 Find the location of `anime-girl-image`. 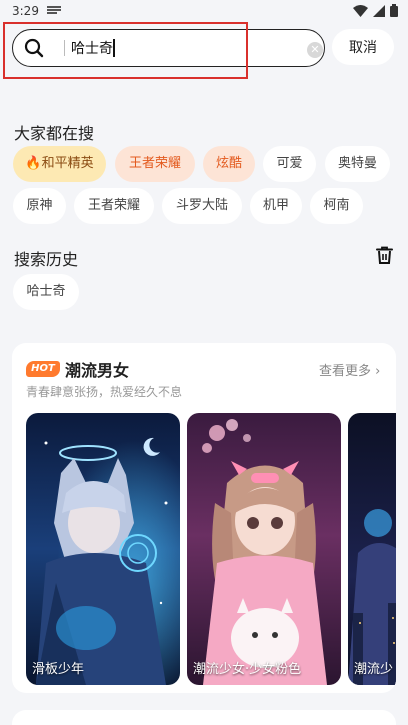

anime-girl-image is located at coordinates (264, 549).